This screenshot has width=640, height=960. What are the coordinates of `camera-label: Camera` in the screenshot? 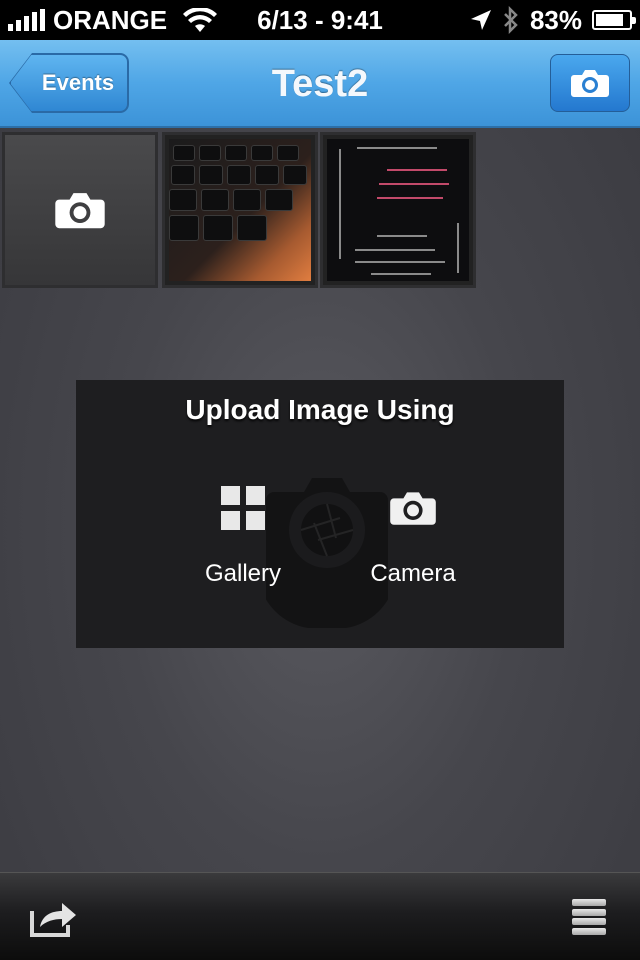 It's located at (413, 573).